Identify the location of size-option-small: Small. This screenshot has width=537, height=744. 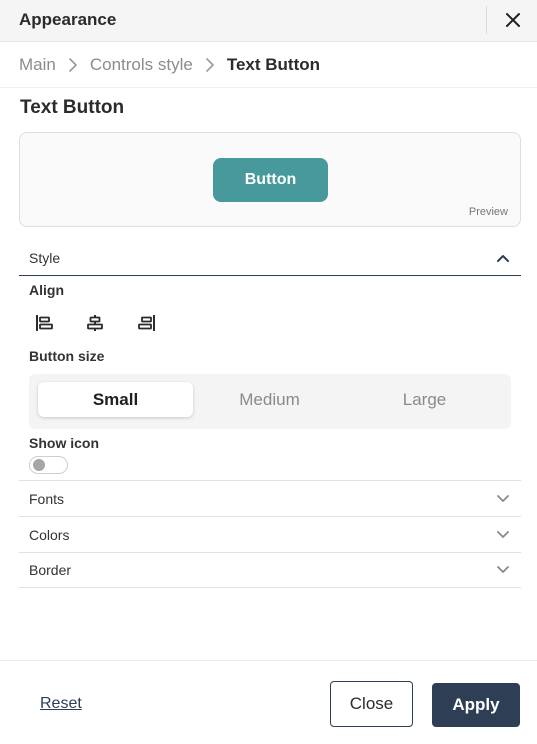
(115, 399).